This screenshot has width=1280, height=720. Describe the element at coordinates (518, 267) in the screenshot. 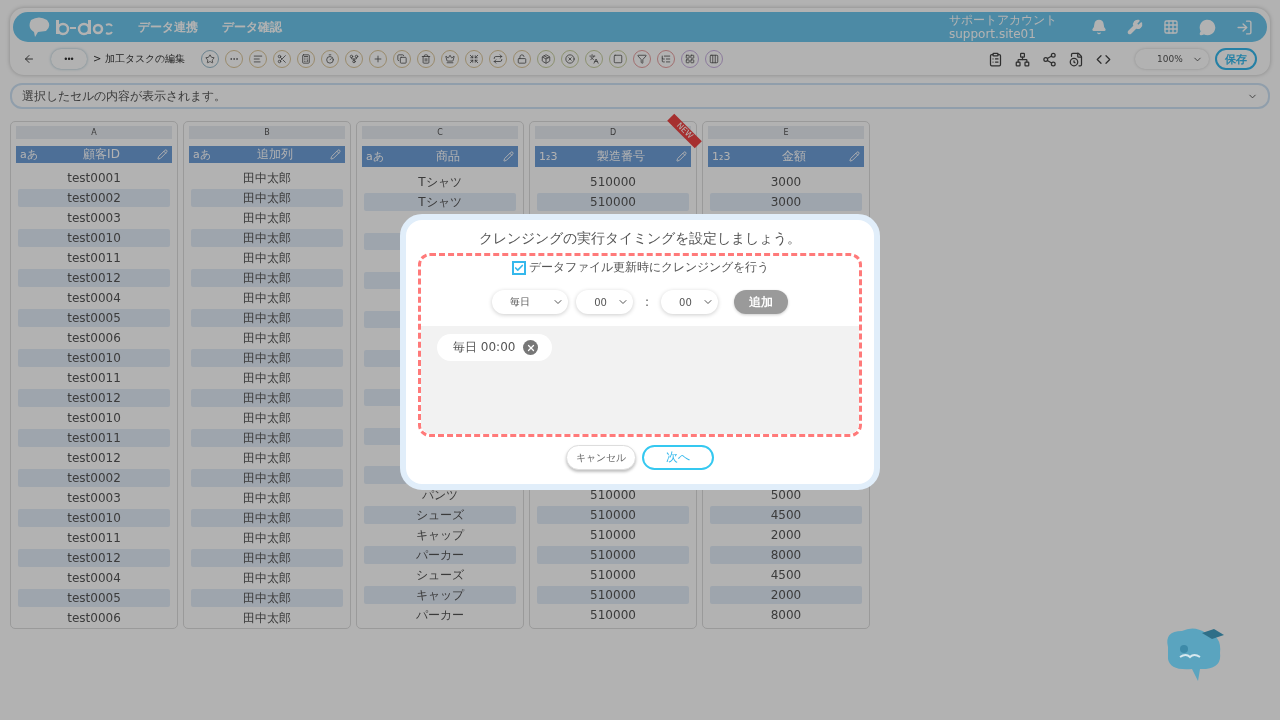

I see `checkbox` at that location.